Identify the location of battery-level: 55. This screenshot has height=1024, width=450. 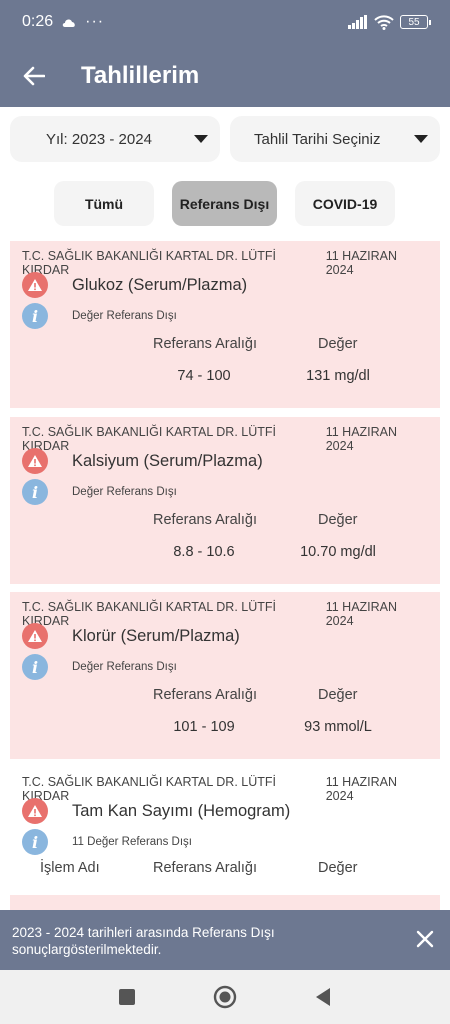
(414, 22).